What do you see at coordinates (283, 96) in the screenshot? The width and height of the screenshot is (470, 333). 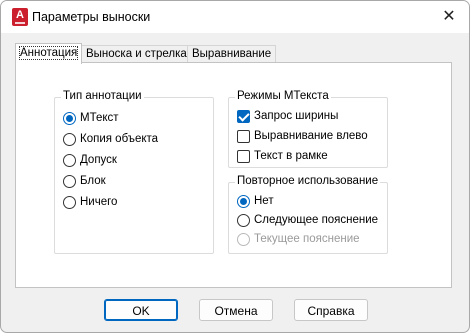 I see `mtext-modes-label: Режимы МТекста` at bounding box center [283, 96].